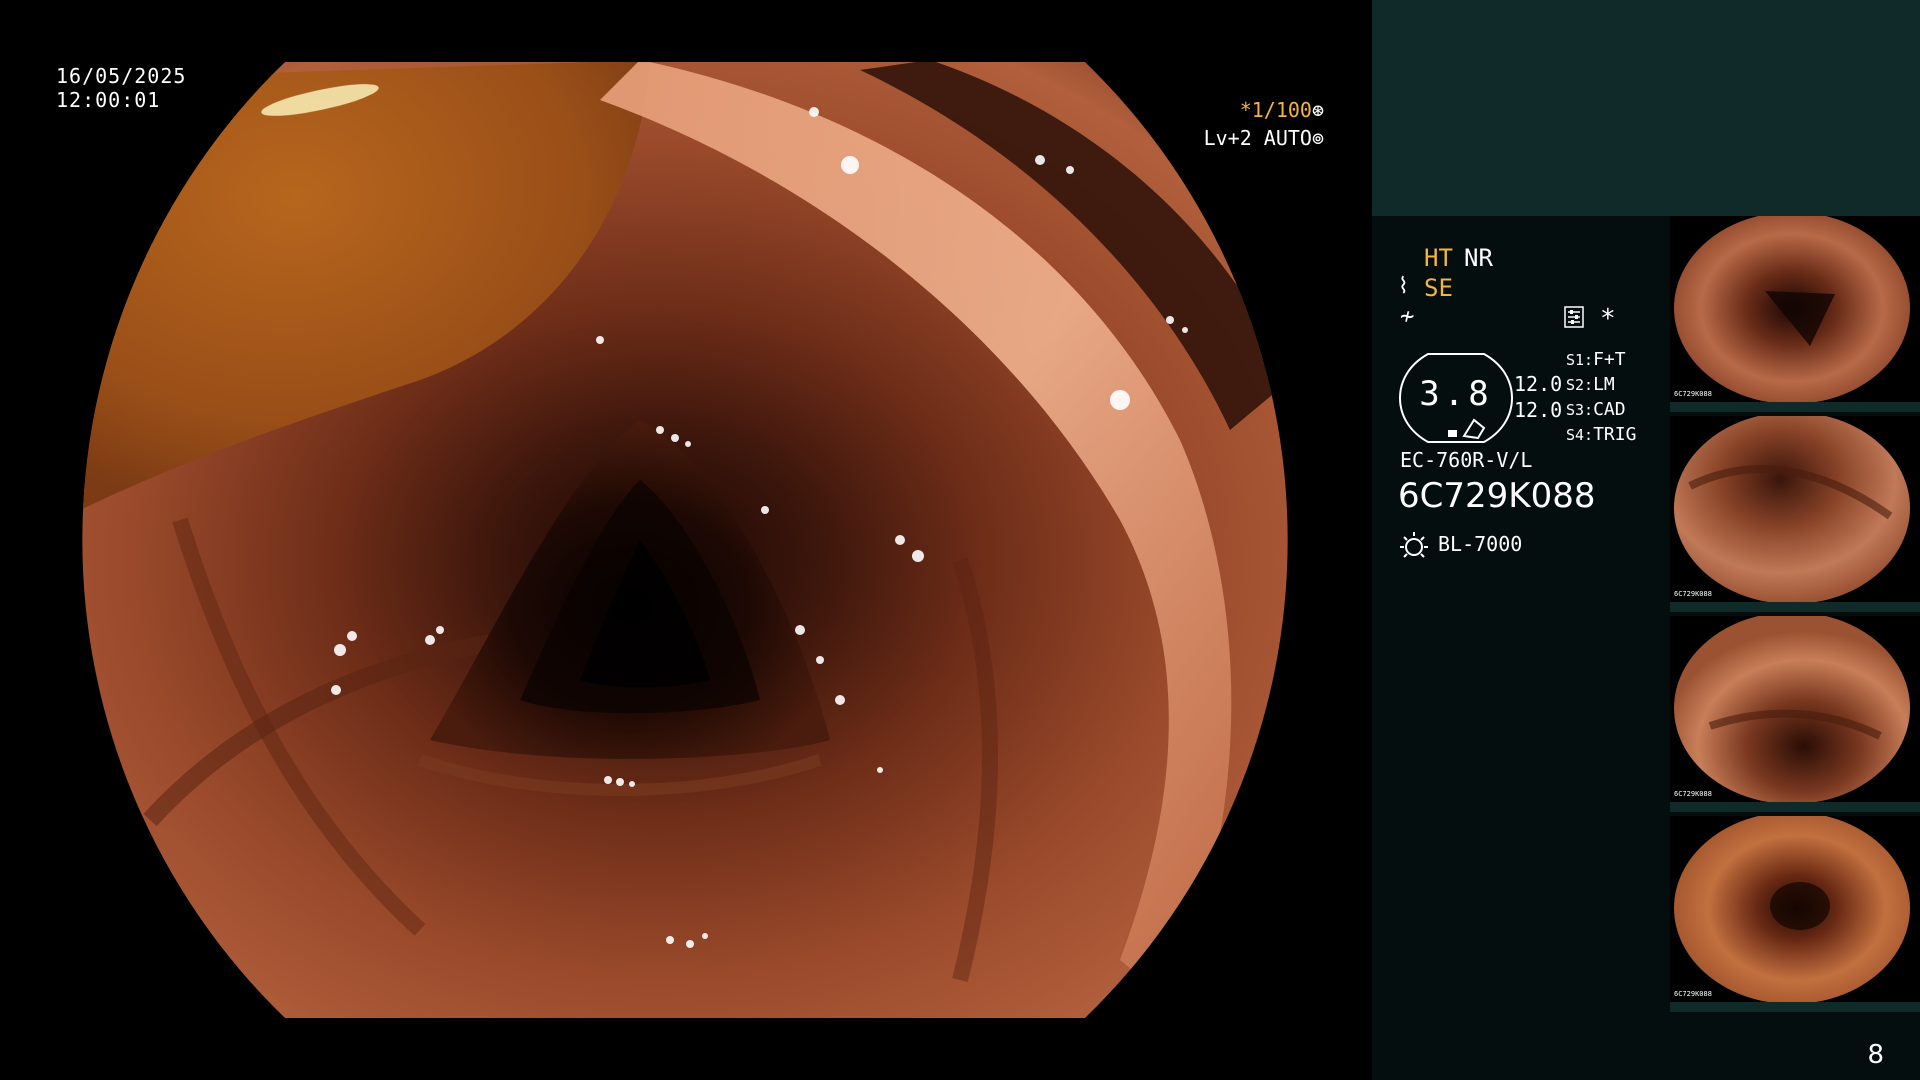 Image resolution: width=1920 pixels, height=1080 pixels. I want to click on switch-value: F+T, so click(1609, 359).